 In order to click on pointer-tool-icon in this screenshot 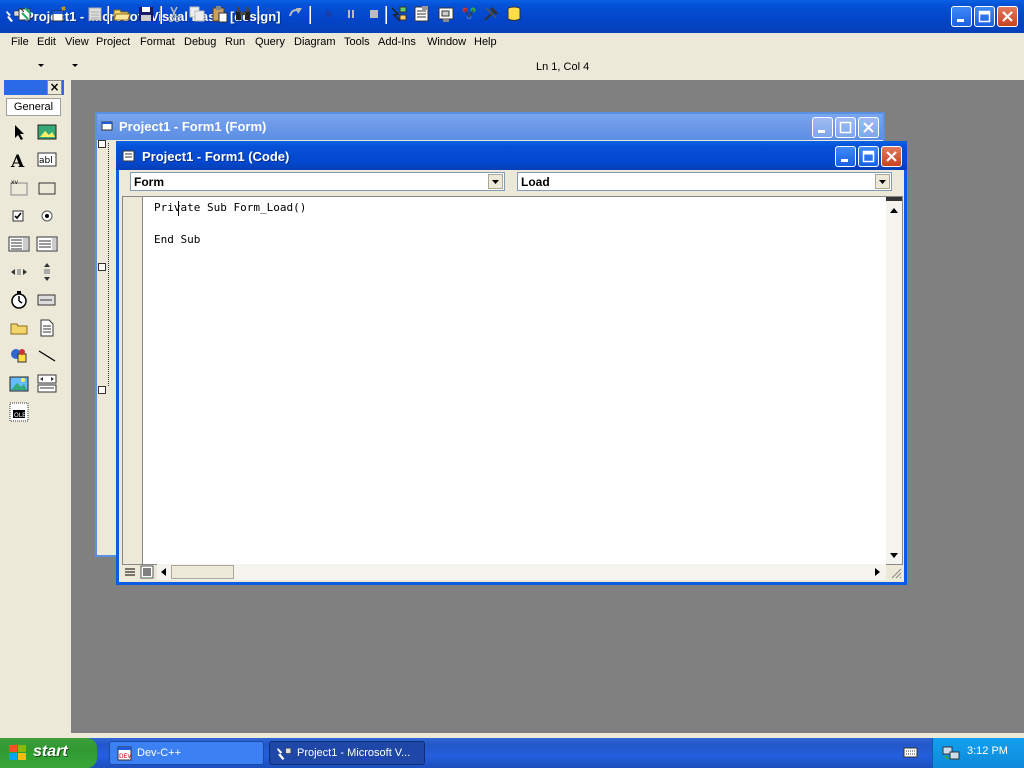, I will do `click(19, 132)`.